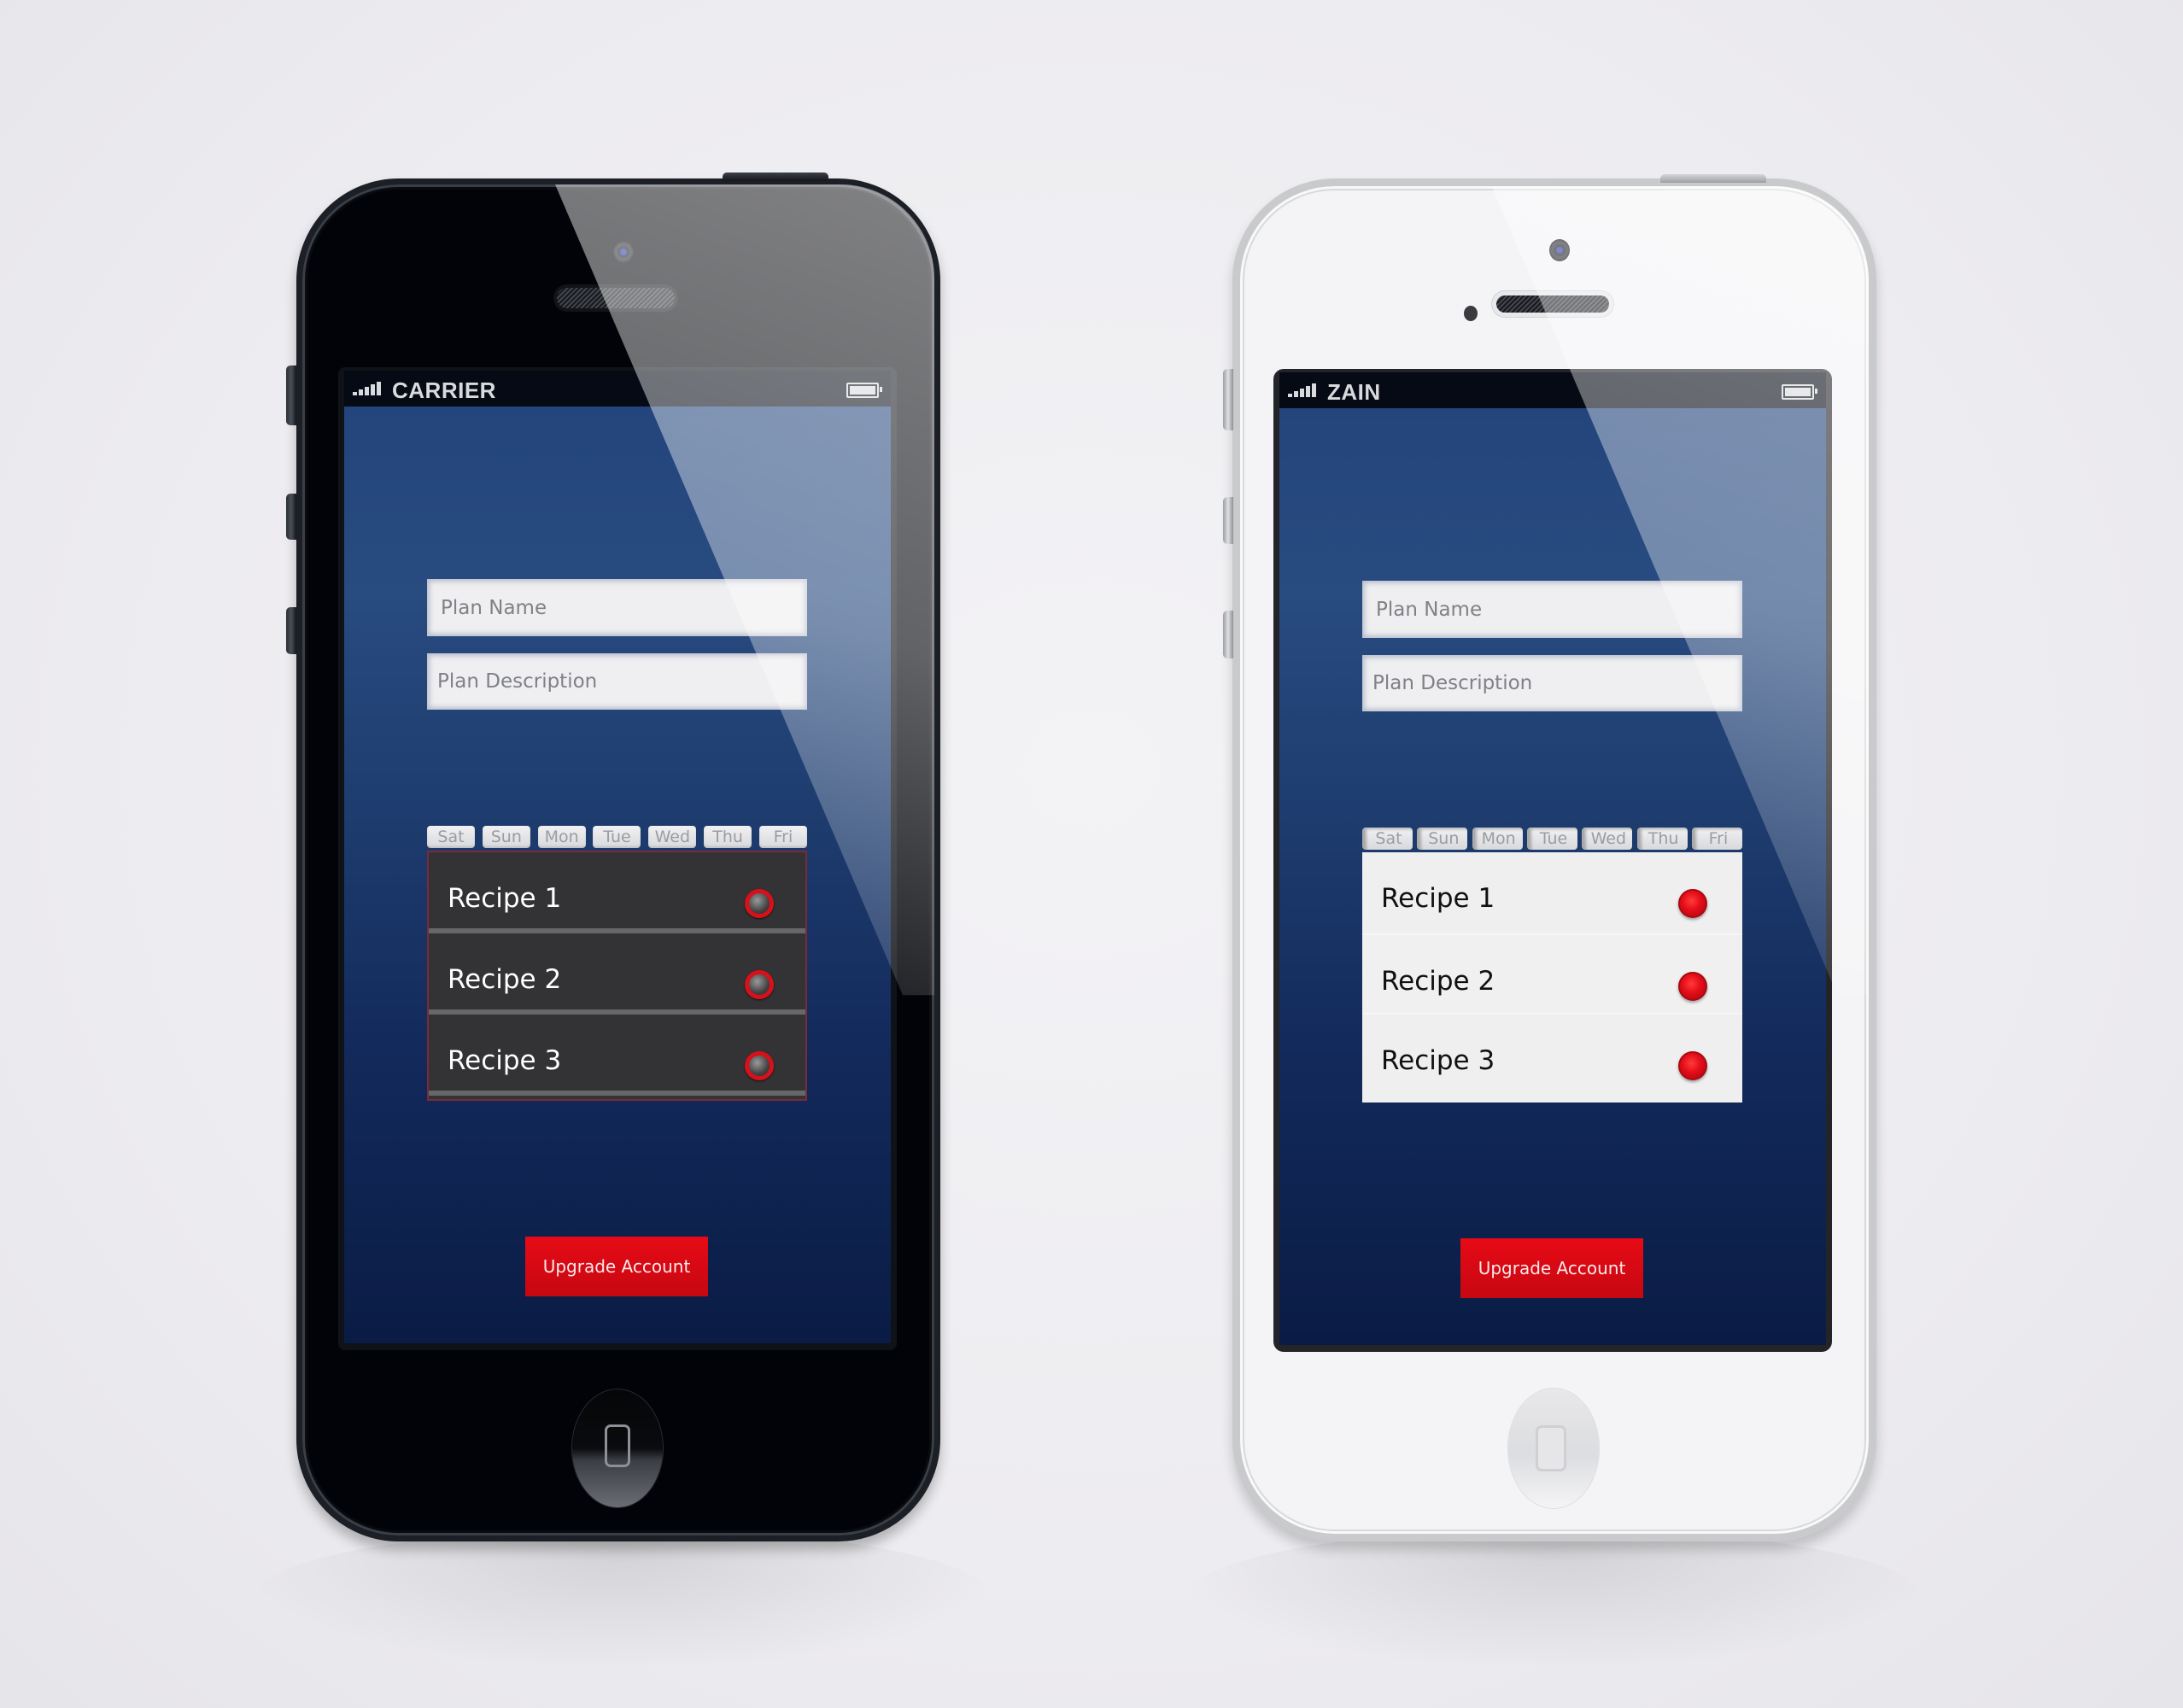  Describe the element at coordinates (444, 390) in the screenshot. I see `carrier-name: CARRIER` at that location.